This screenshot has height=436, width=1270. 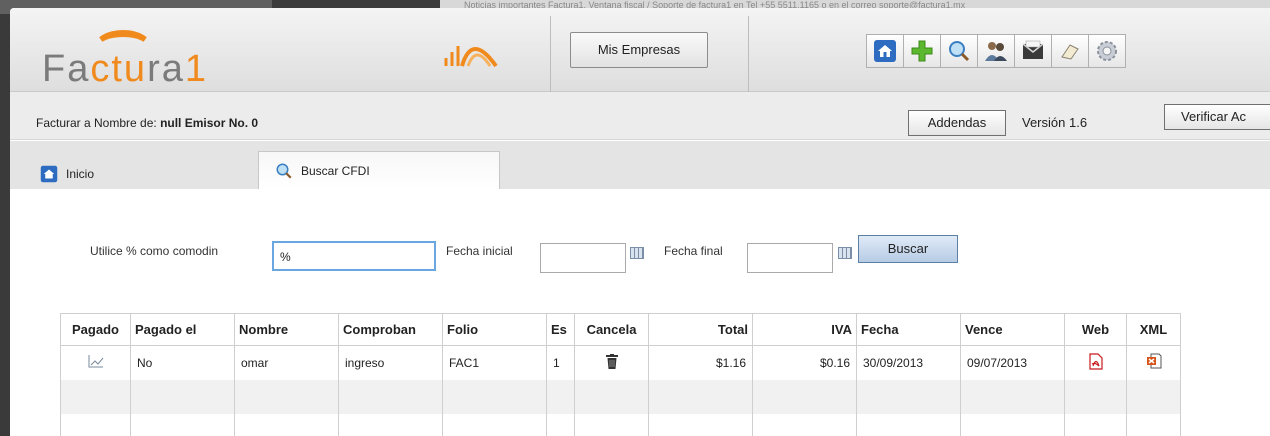 I want to click on column-header: Pagado, so click(x=95, y=329).